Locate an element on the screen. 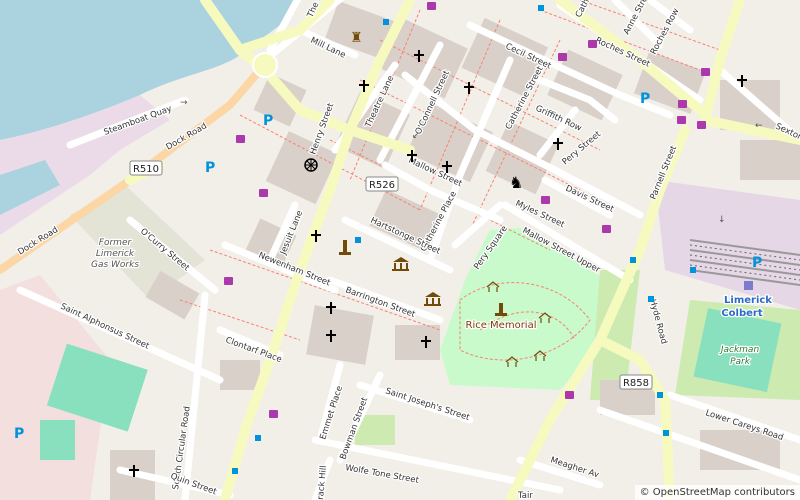 Image resolution: width=800 pixels, height=500 pixels. svg-text: Jackman is located at coordinates (739, 350).